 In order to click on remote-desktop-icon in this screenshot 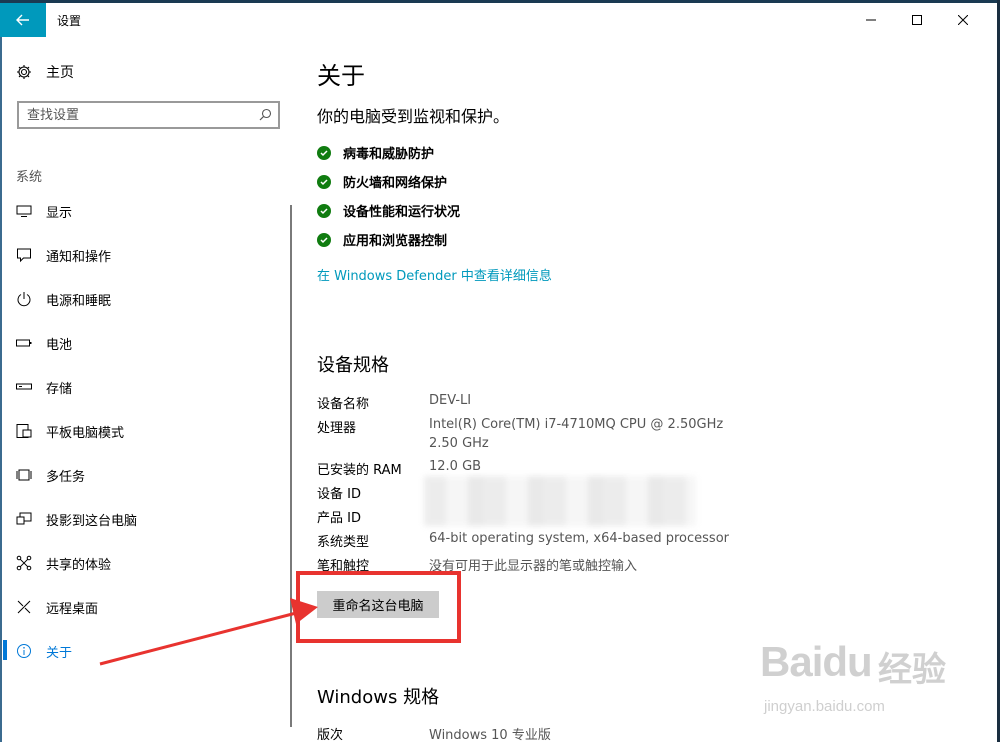, I will do `click(24, 607)`.